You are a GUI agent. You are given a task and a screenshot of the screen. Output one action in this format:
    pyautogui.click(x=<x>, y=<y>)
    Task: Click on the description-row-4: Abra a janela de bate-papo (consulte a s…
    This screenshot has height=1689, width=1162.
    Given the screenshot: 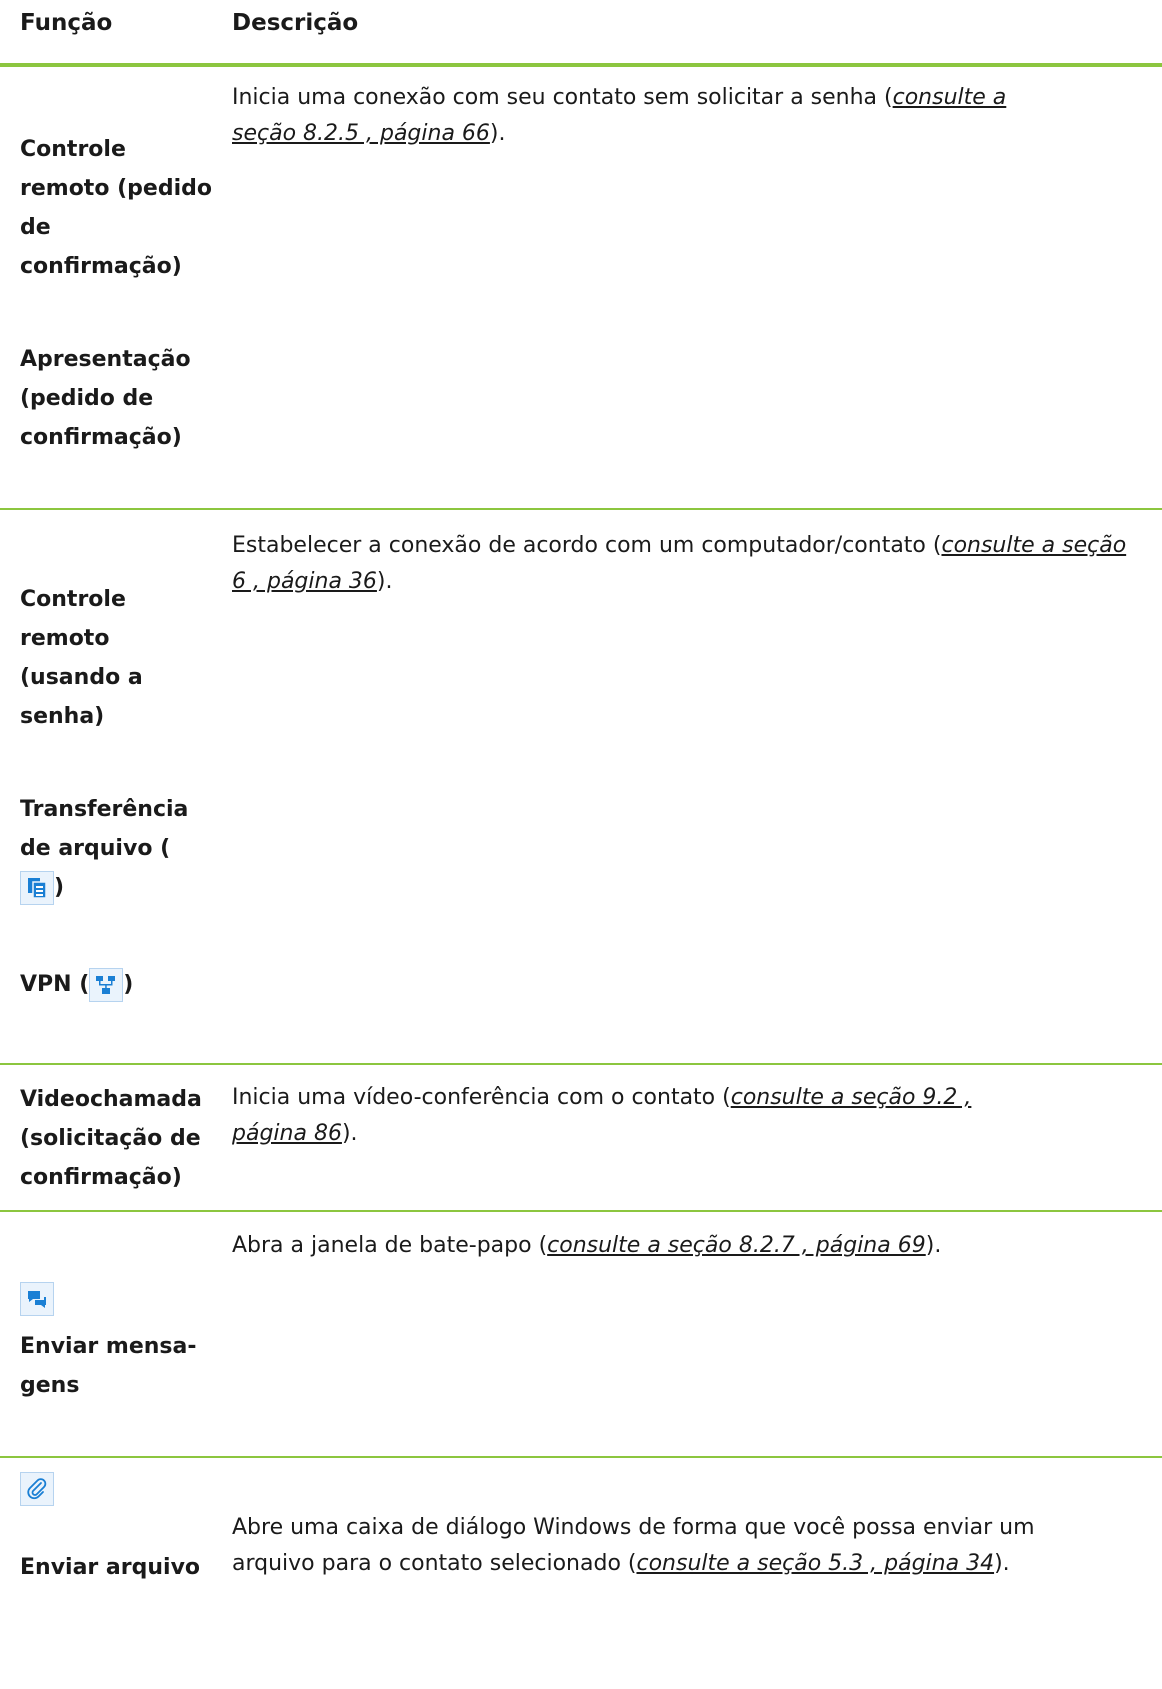 What is the action you would take?
    pyautogui.click(x=587, y=1245)
    